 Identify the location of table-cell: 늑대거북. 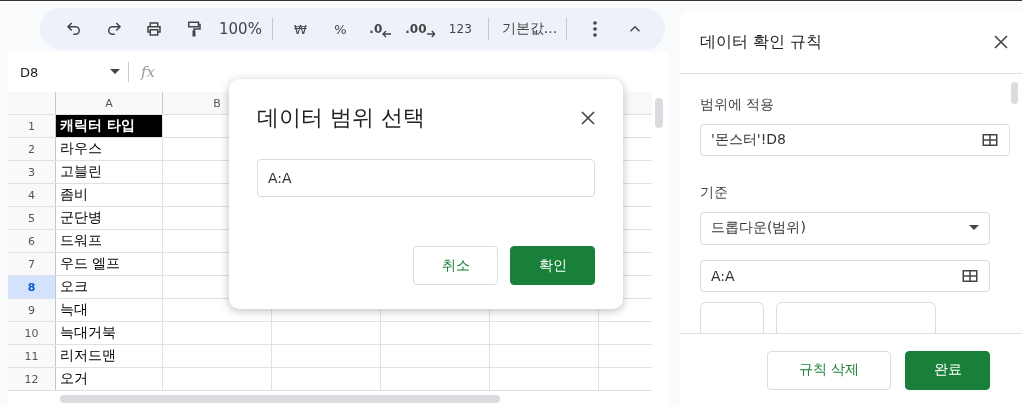
(109, 333).